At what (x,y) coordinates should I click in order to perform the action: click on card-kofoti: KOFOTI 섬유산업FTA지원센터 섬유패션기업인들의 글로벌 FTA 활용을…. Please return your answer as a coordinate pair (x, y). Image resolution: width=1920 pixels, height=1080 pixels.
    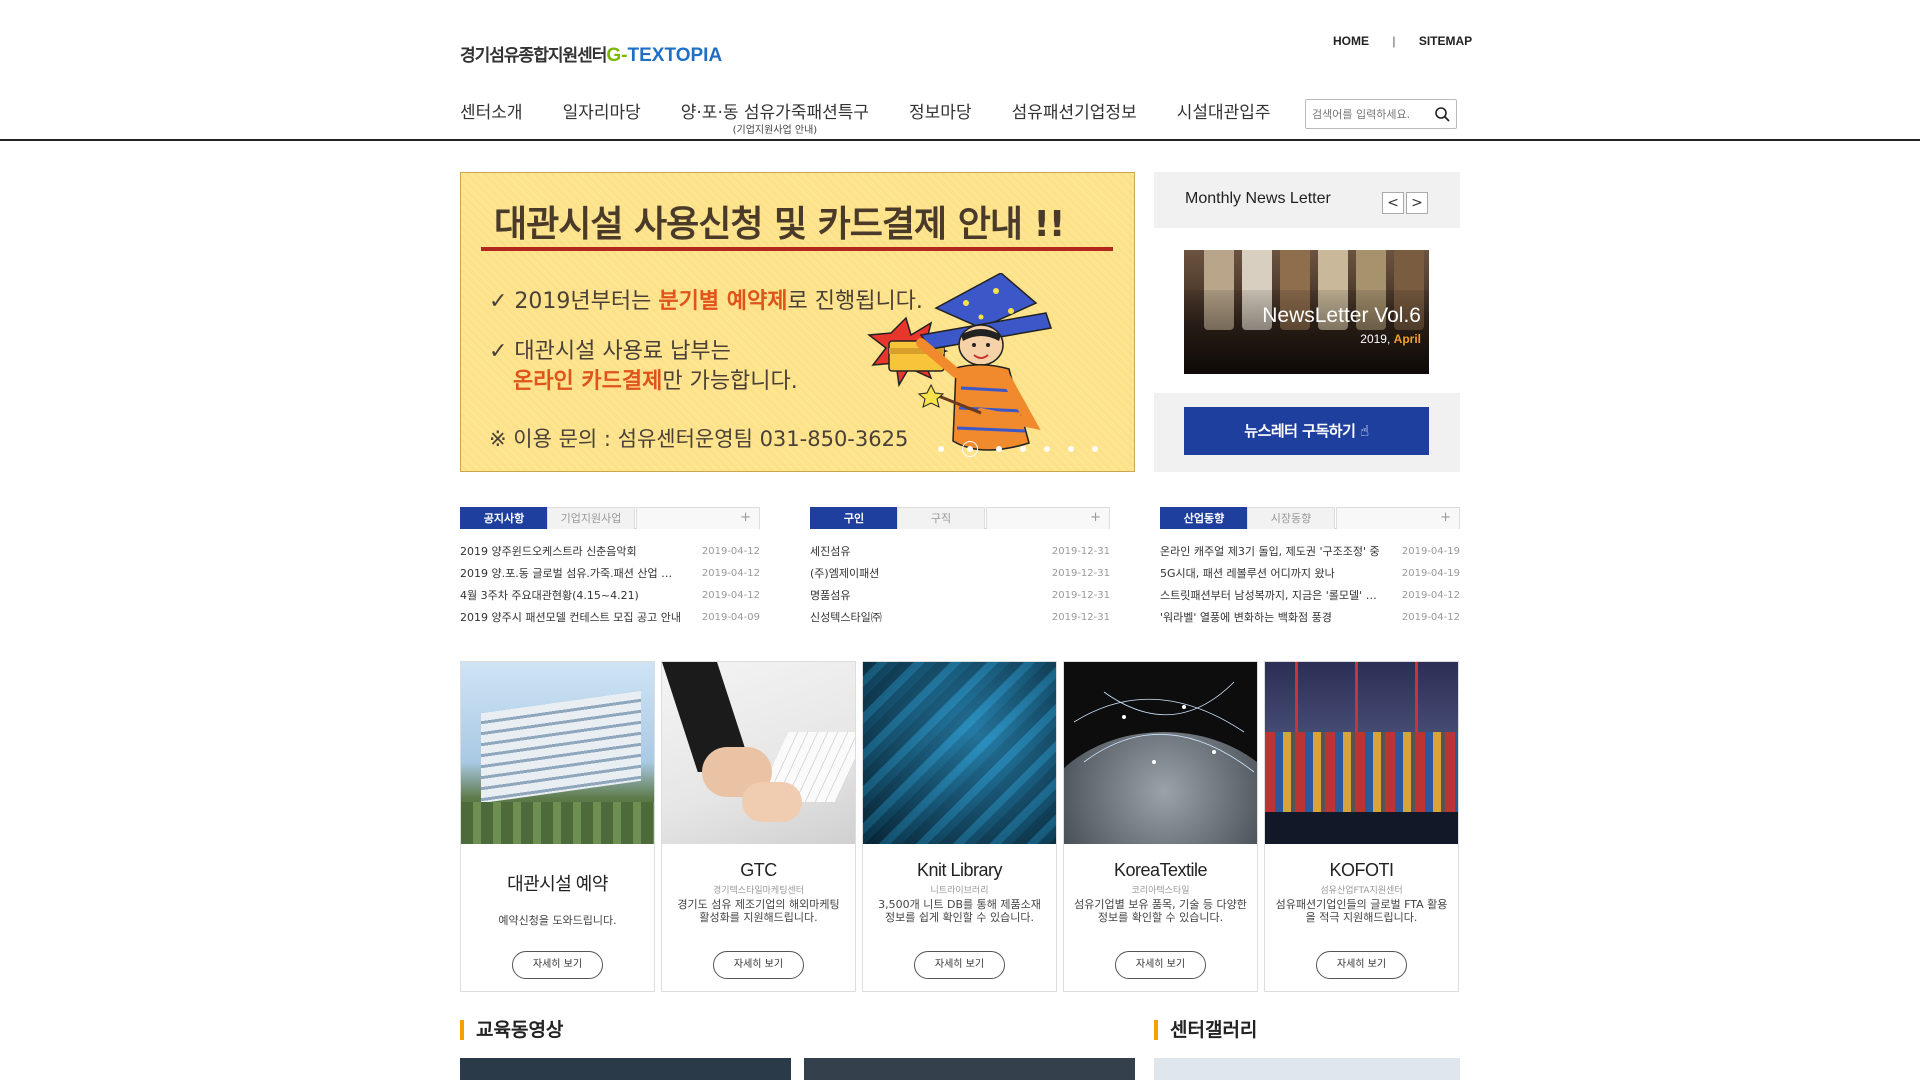
    Looking at the image, I should click on (1361, 826).